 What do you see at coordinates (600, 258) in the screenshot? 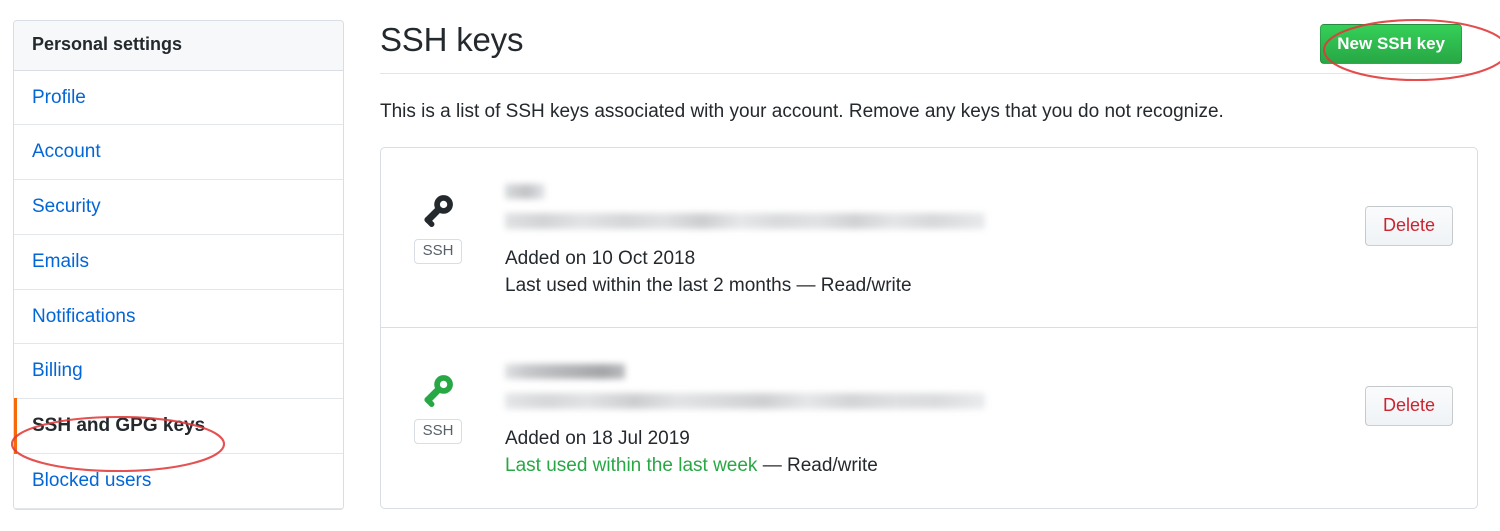
I see `key-added-date: Added on 10 Oct 2018` at bounding box center [600, 258].